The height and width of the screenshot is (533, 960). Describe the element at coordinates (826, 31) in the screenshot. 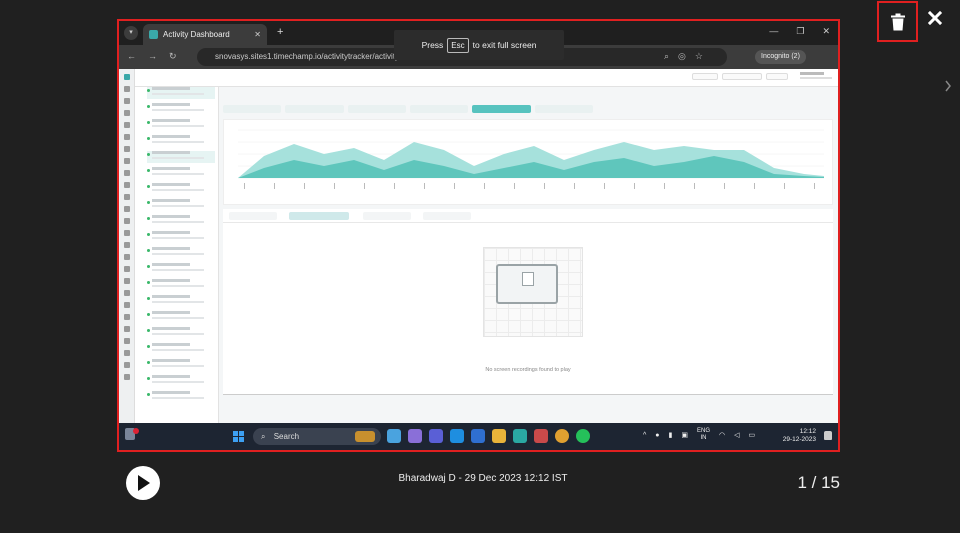

I see `window-close-icon: ✕` at that location.